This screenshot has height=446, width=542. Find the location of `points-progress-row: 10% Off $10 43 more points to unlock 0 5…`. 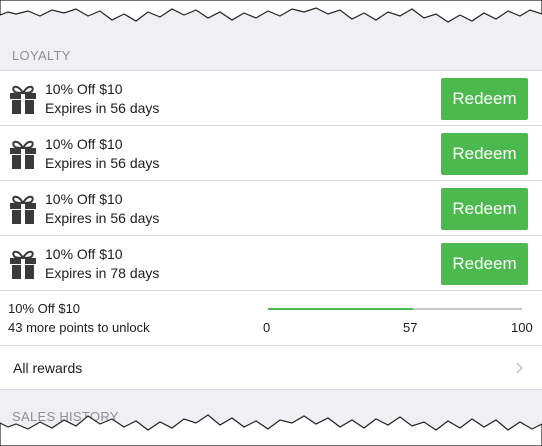

points-progress-row: 10% Off $10 43 more points to unlock 0 5… is located at coordinates (271, 318).